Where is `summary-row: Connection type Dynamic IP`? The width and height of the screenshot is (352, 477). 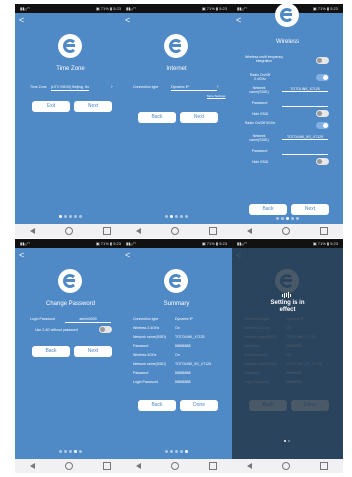
summary-row: Connection type Dynamic IP is located at coordinates (177, 319).